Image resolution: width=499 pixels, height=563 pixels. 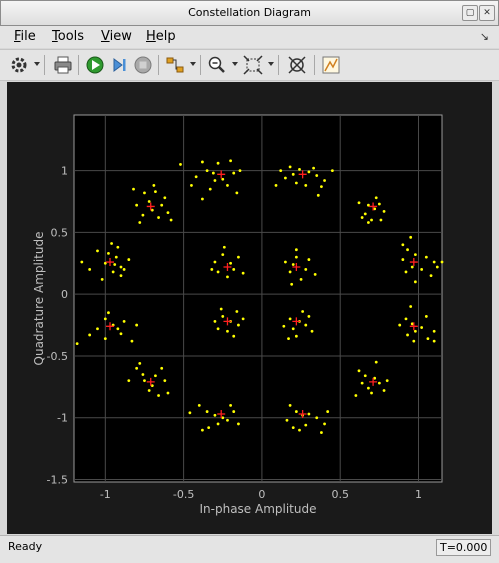 I want to click on run-icon, so click(x=95, y=65).